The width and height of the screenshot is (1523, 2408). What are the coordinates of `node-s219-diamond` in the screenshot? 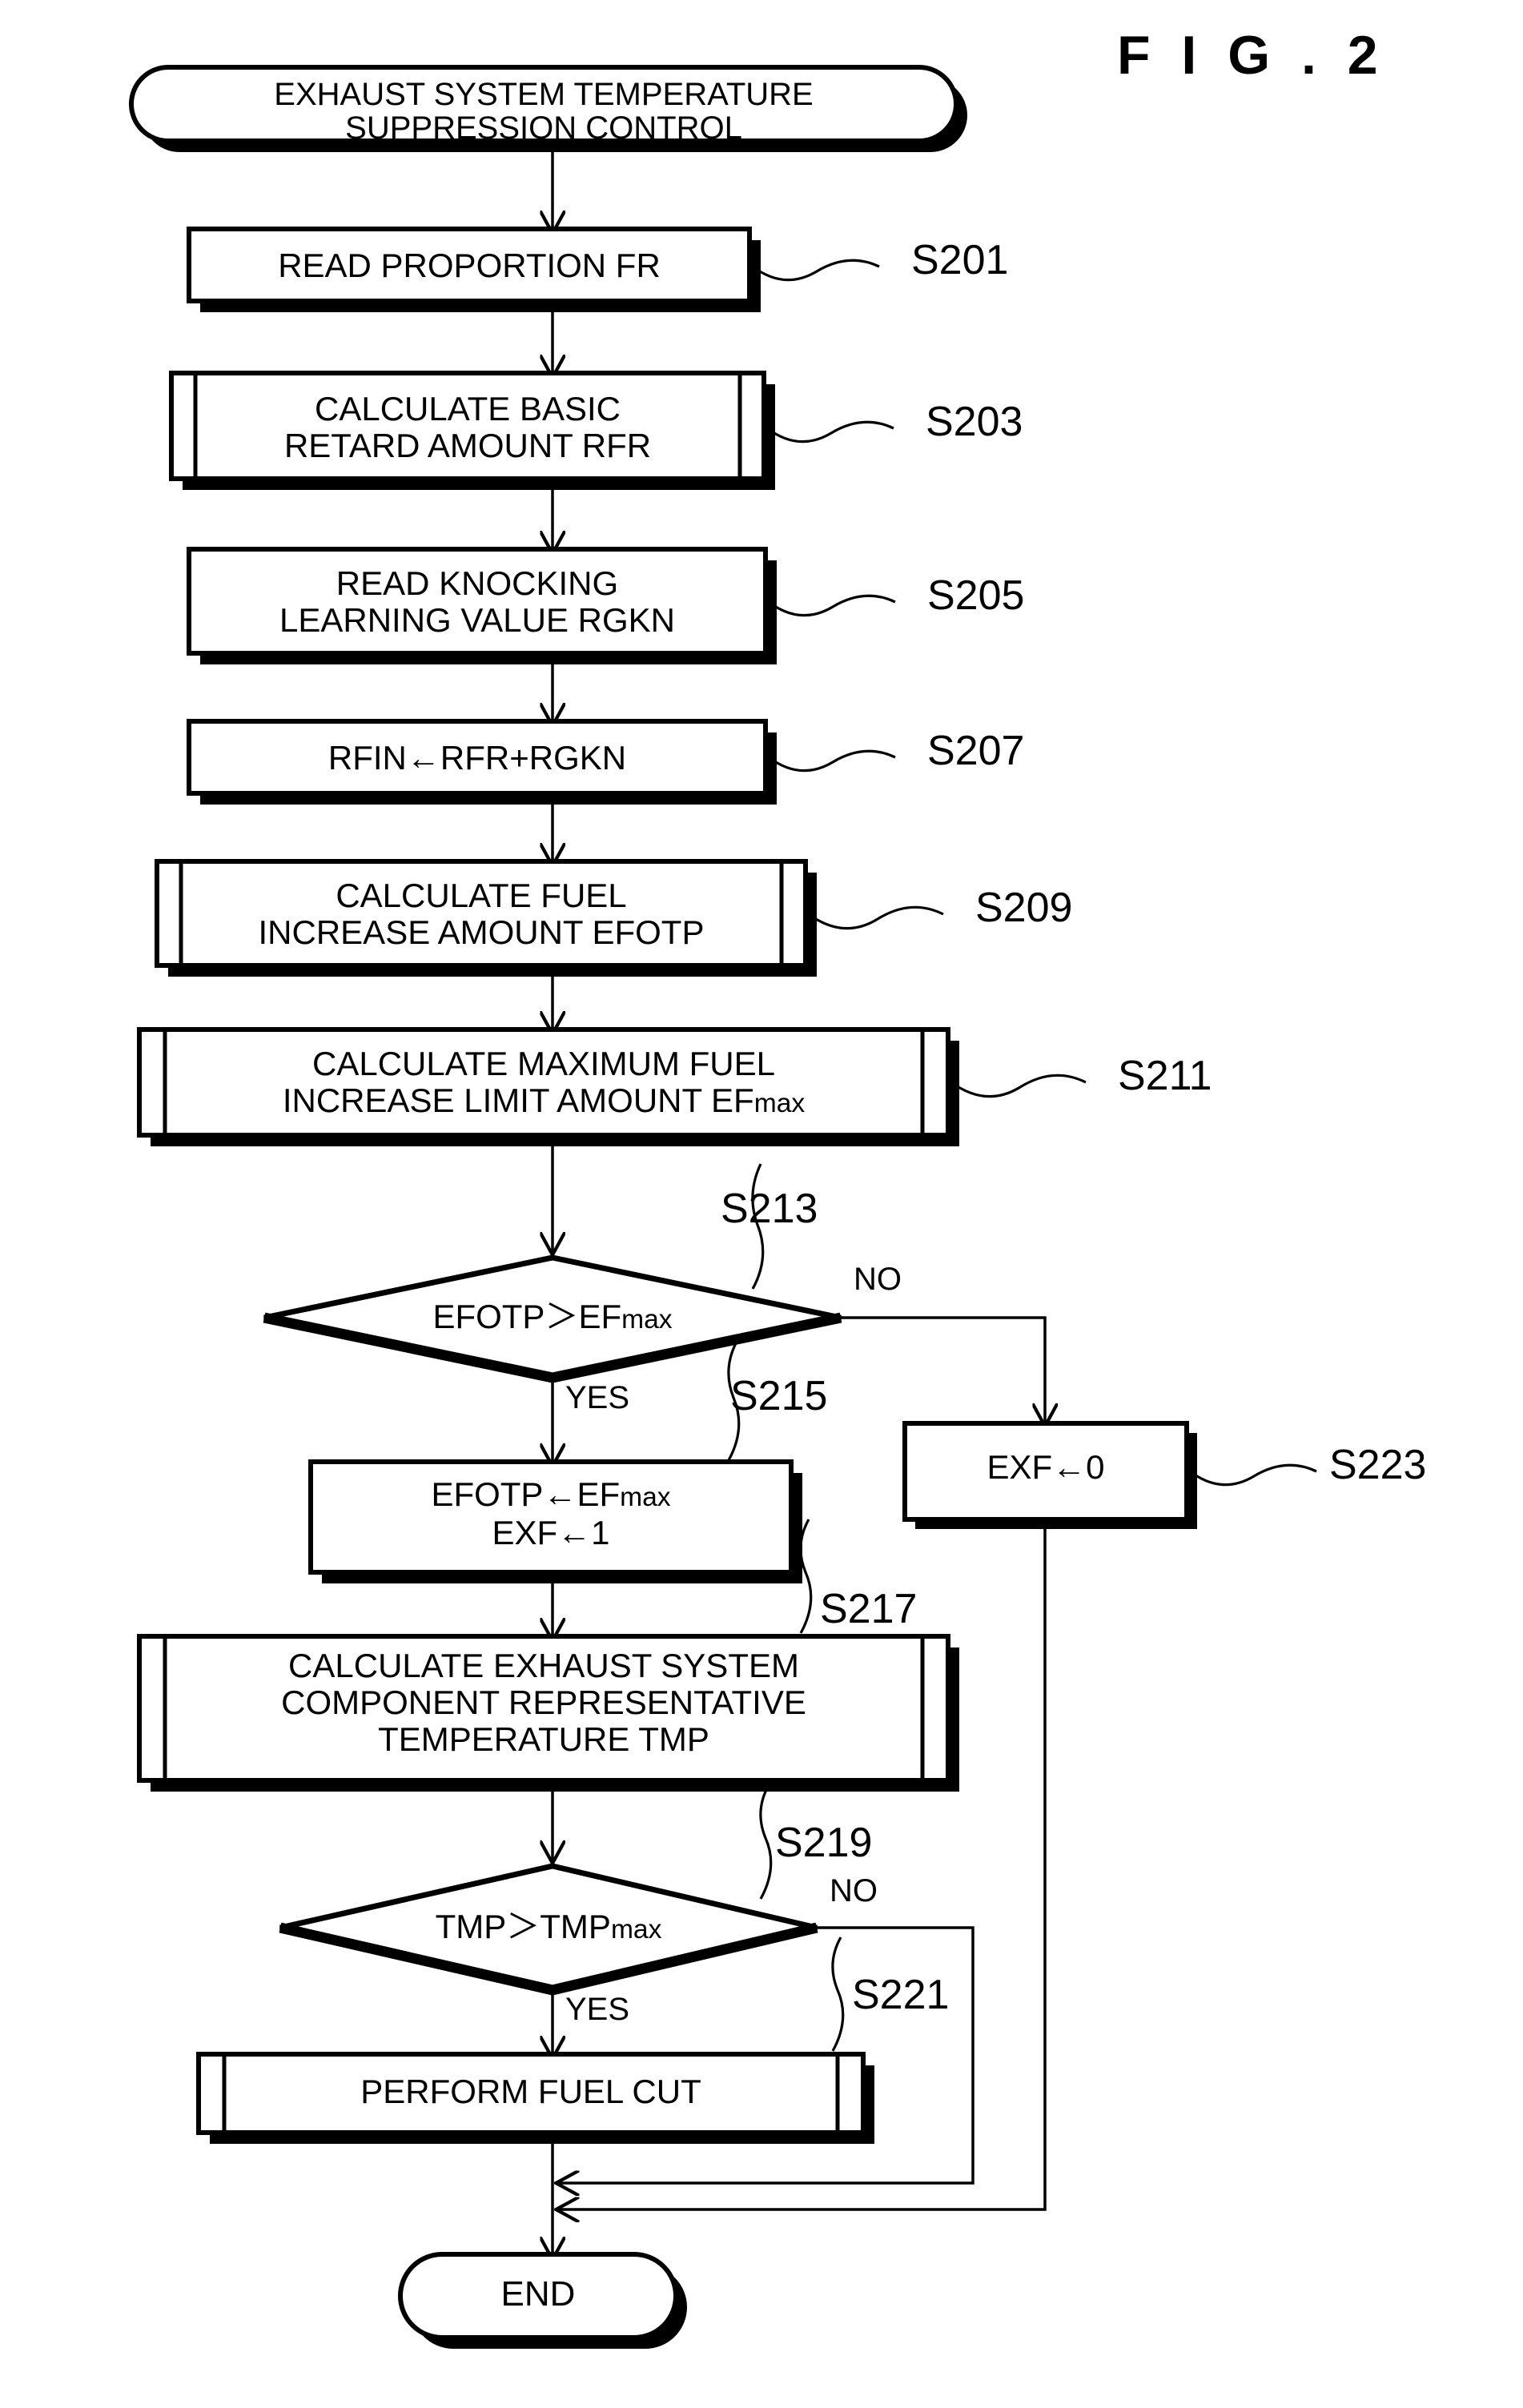 It's located at (548, 1928).